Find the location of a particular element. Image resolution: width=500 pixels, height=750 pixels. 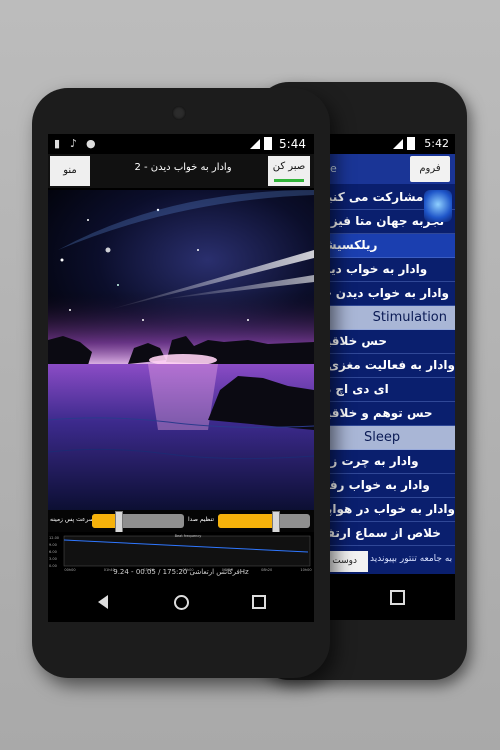

menu-button: منو is located at coordinates (70, 171).